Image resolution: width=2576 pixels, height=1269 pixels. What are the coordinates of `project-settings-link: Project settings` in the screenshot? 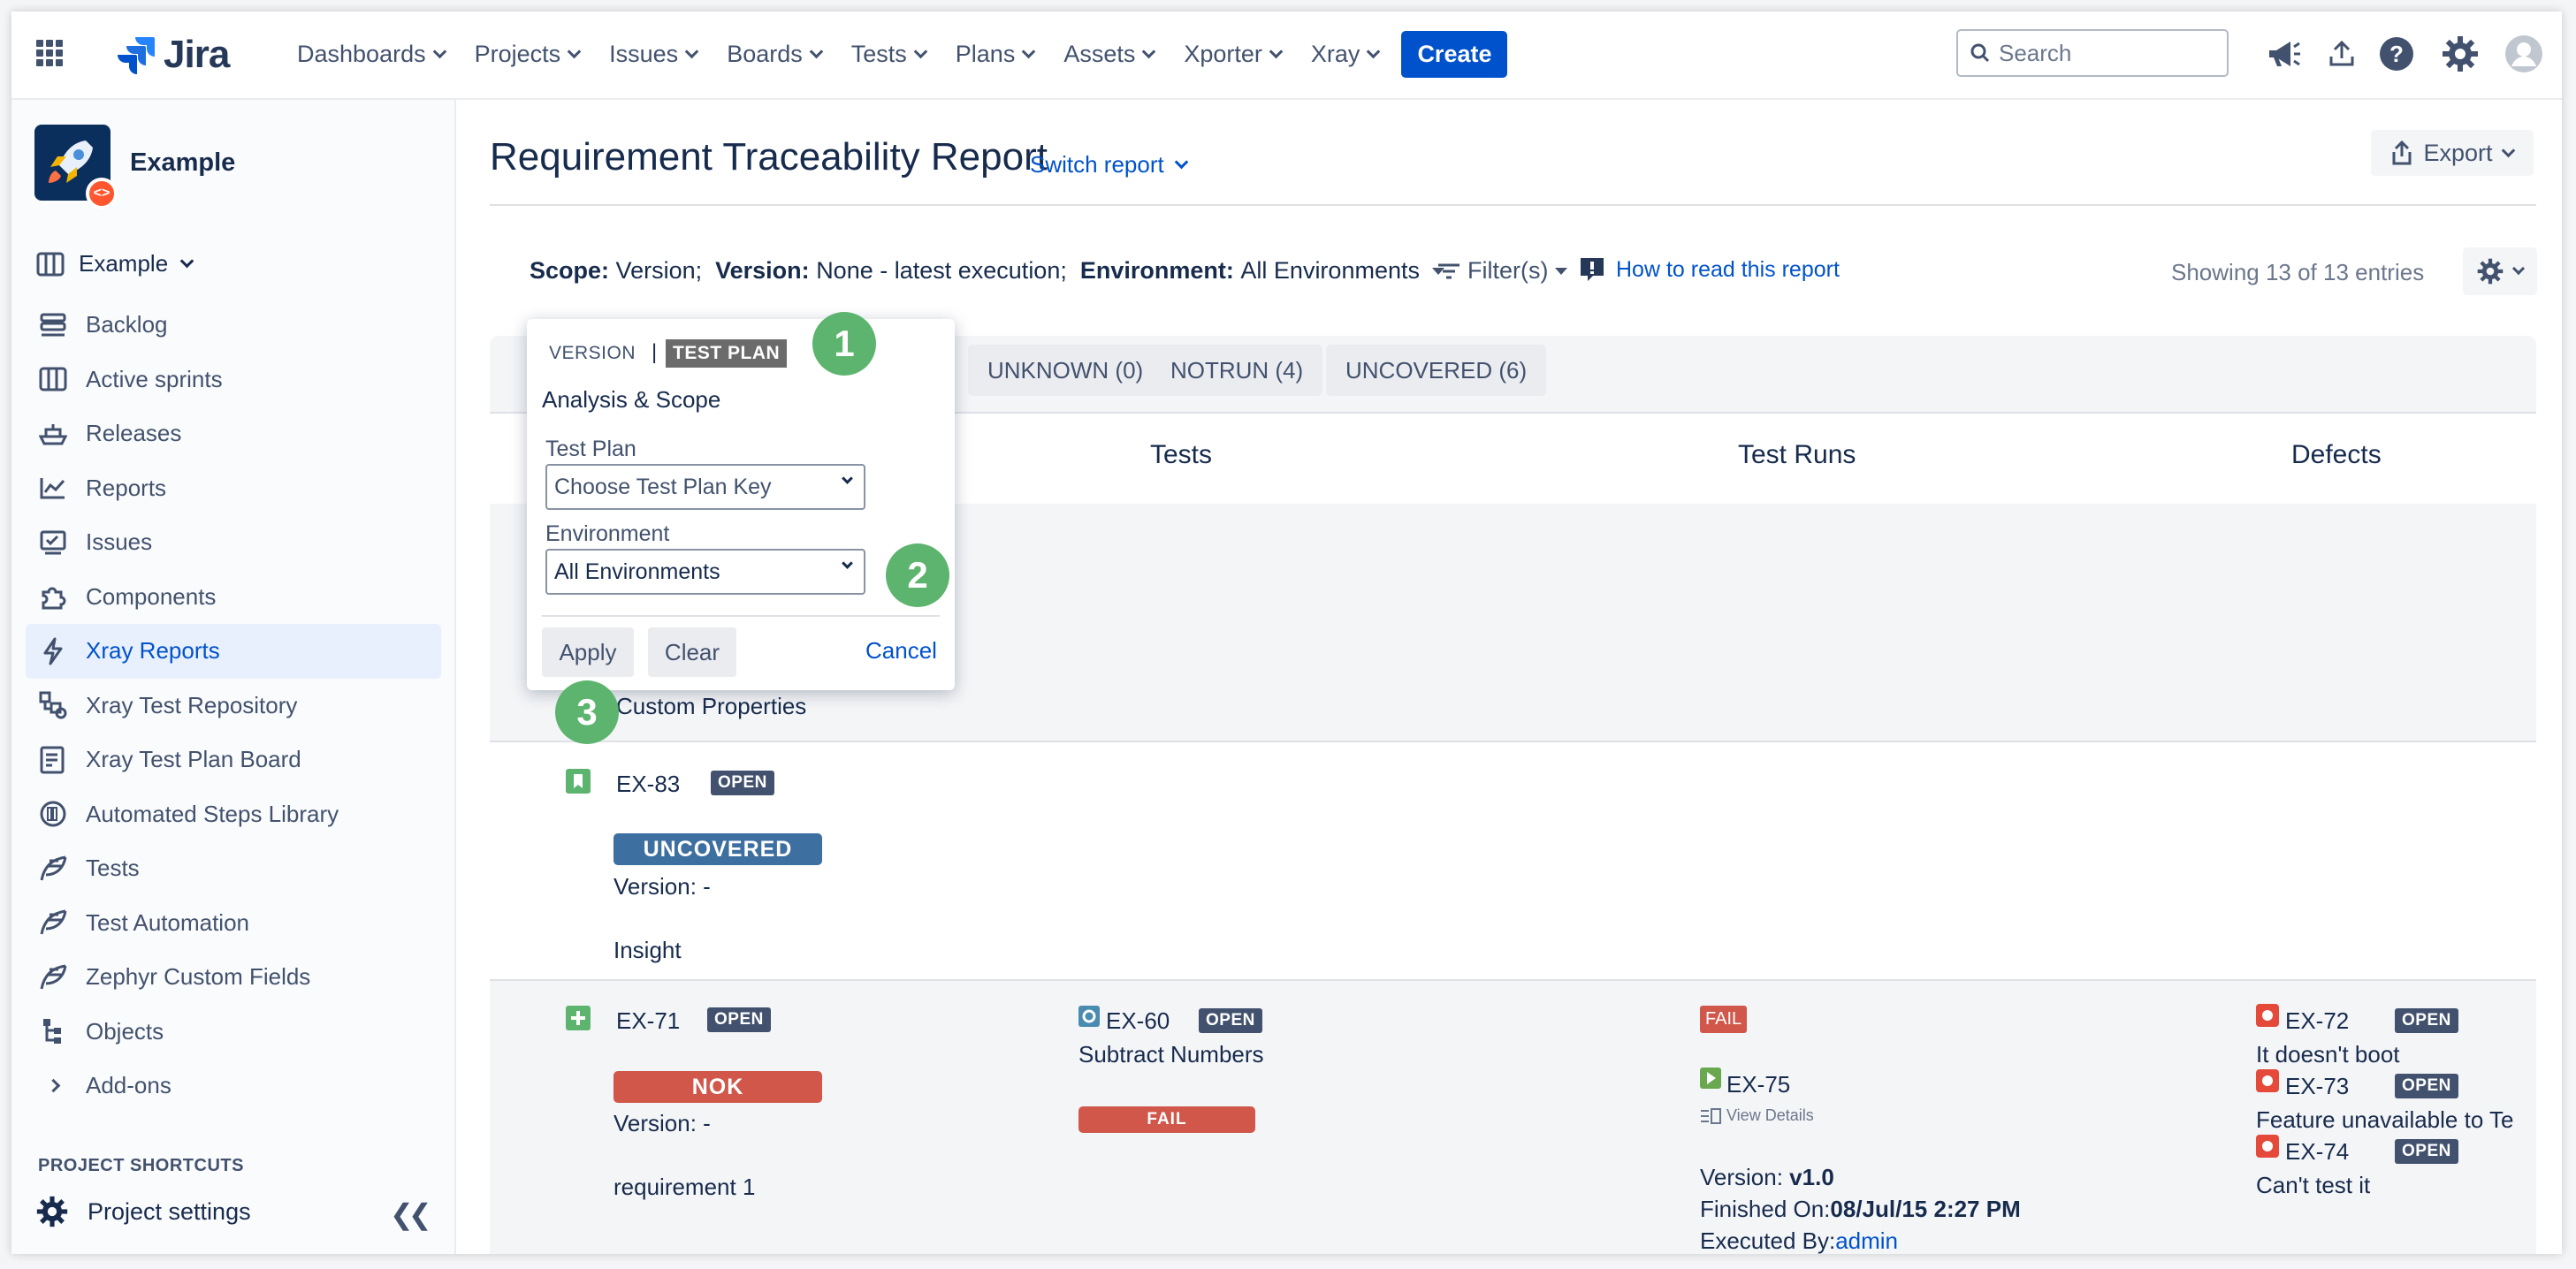 It's located at (143, 1211).